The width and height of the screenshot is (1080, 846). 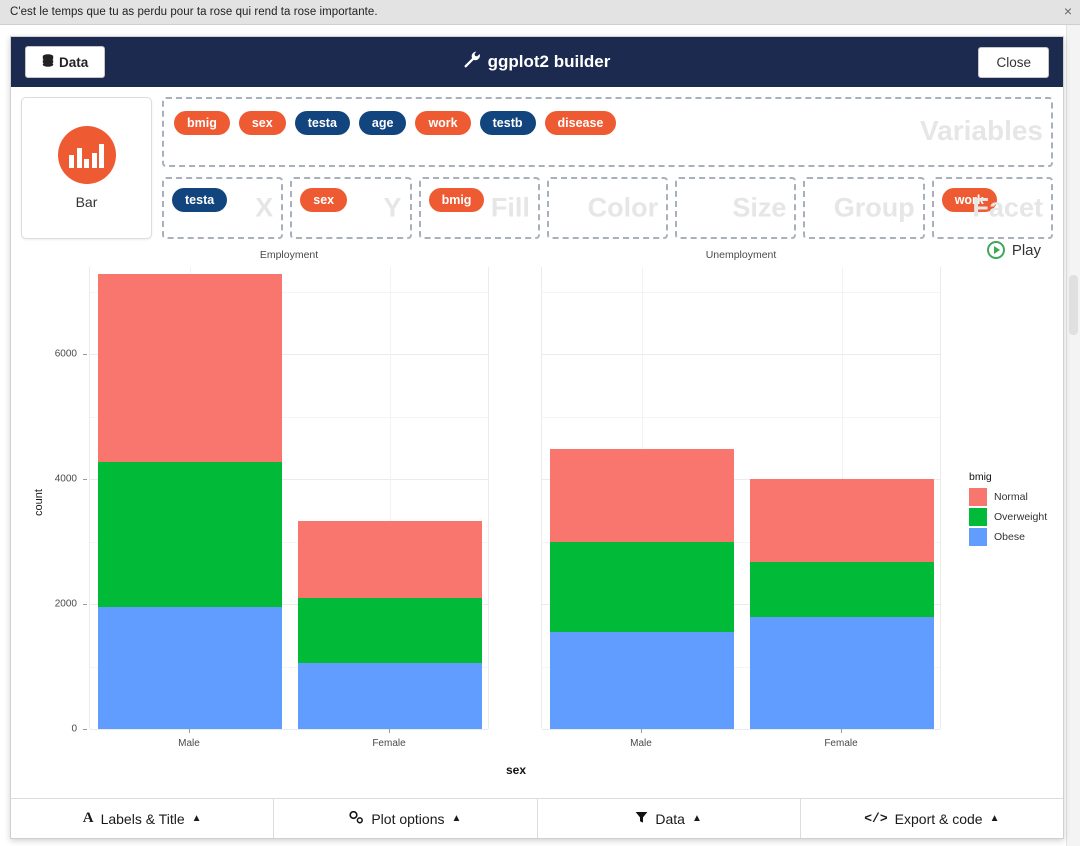 I want to click on dropzone-fill-label: Fill, so click(x=510, y=207).